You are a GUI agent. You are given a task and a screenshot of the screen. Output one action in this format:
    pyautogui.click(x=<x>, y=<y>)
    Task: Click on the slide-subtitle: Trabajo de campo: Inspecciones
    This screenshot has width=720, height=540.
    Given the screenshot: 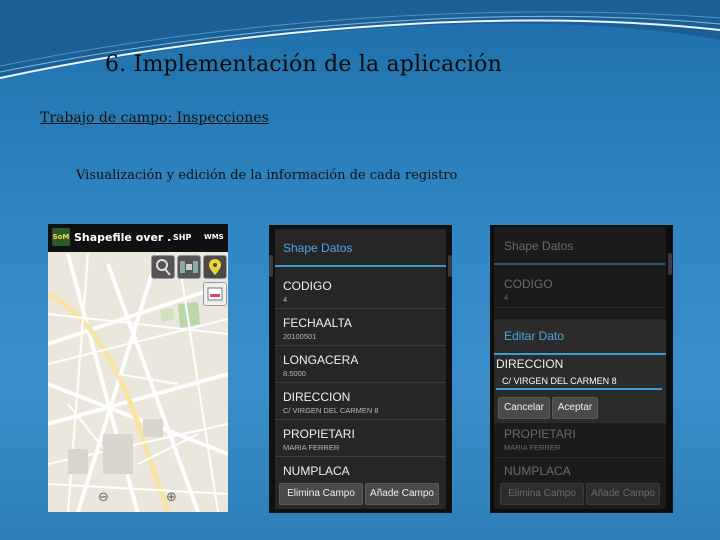 What is the action you would take?
    pyautogui.click(x=154, y=118)
    